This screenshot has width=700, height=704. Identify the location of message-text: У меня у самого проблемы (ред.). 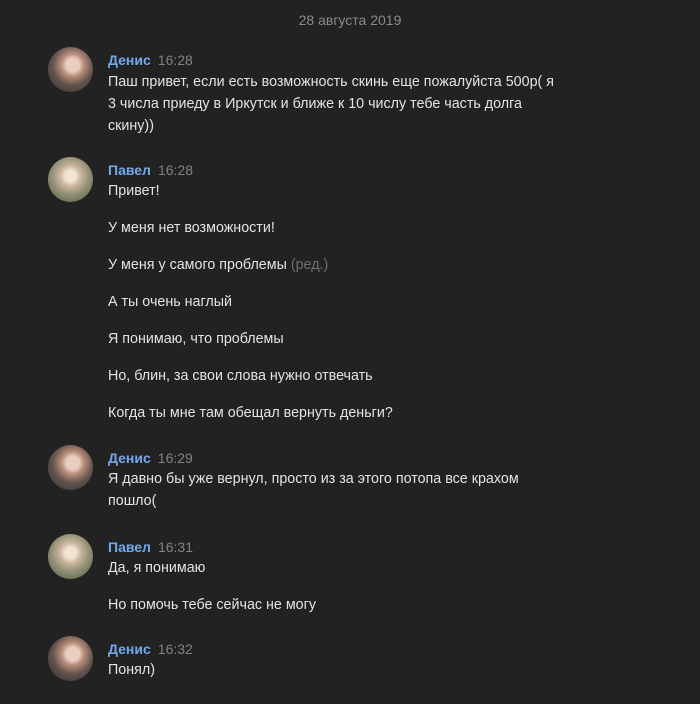
(218, 265).